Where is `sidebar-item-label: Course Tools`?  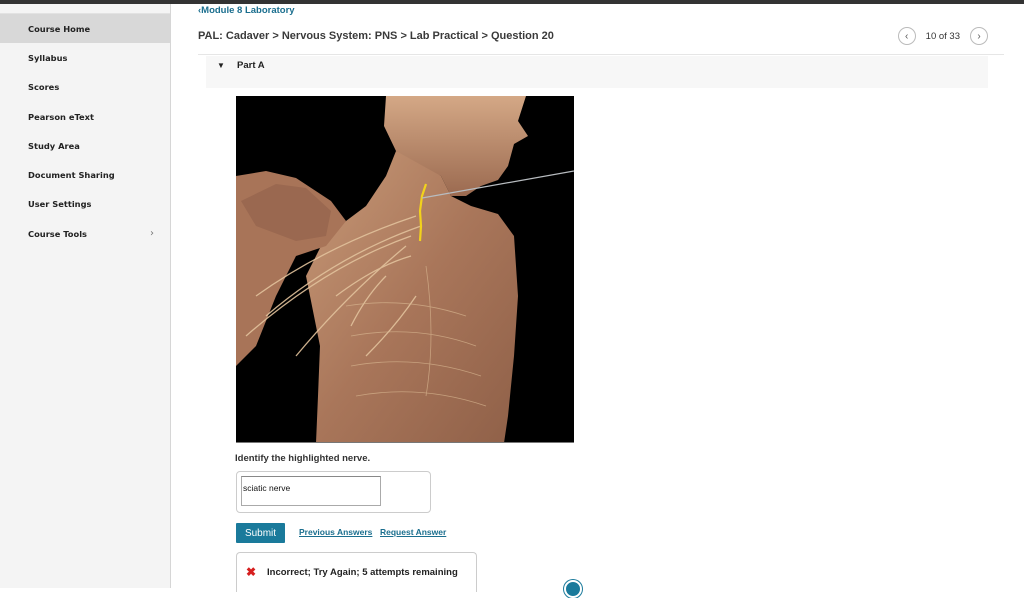 sidebar-item-label: Course Tools is located at coordinates (57, 234).